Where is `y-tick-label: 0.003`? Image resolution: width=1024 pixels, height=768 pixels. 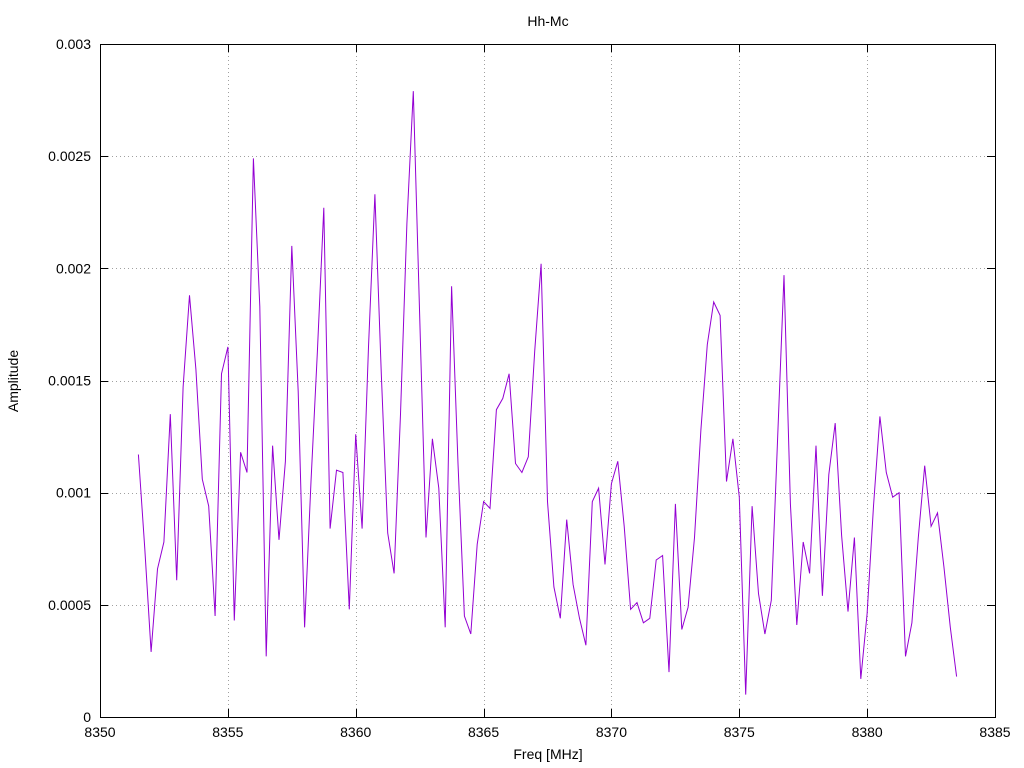 y-tick-label: 0.003 is located at coordinates (73, 44).